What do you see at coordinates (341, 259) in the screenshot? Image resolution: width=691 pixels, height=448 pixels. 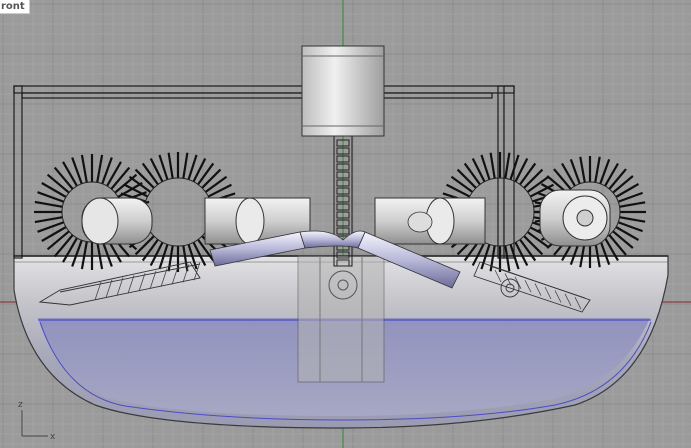 I see `central-column` at bounding box center [341, 259].